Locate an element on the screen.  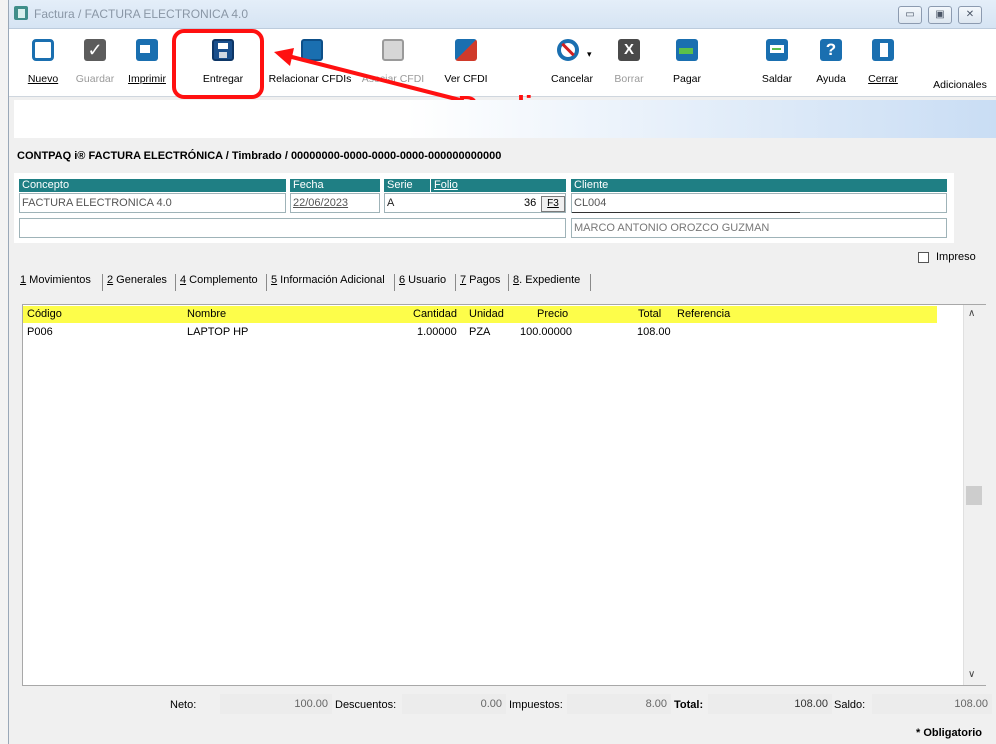
folio-f3-button: F3 is located at coordinates (553, 204).